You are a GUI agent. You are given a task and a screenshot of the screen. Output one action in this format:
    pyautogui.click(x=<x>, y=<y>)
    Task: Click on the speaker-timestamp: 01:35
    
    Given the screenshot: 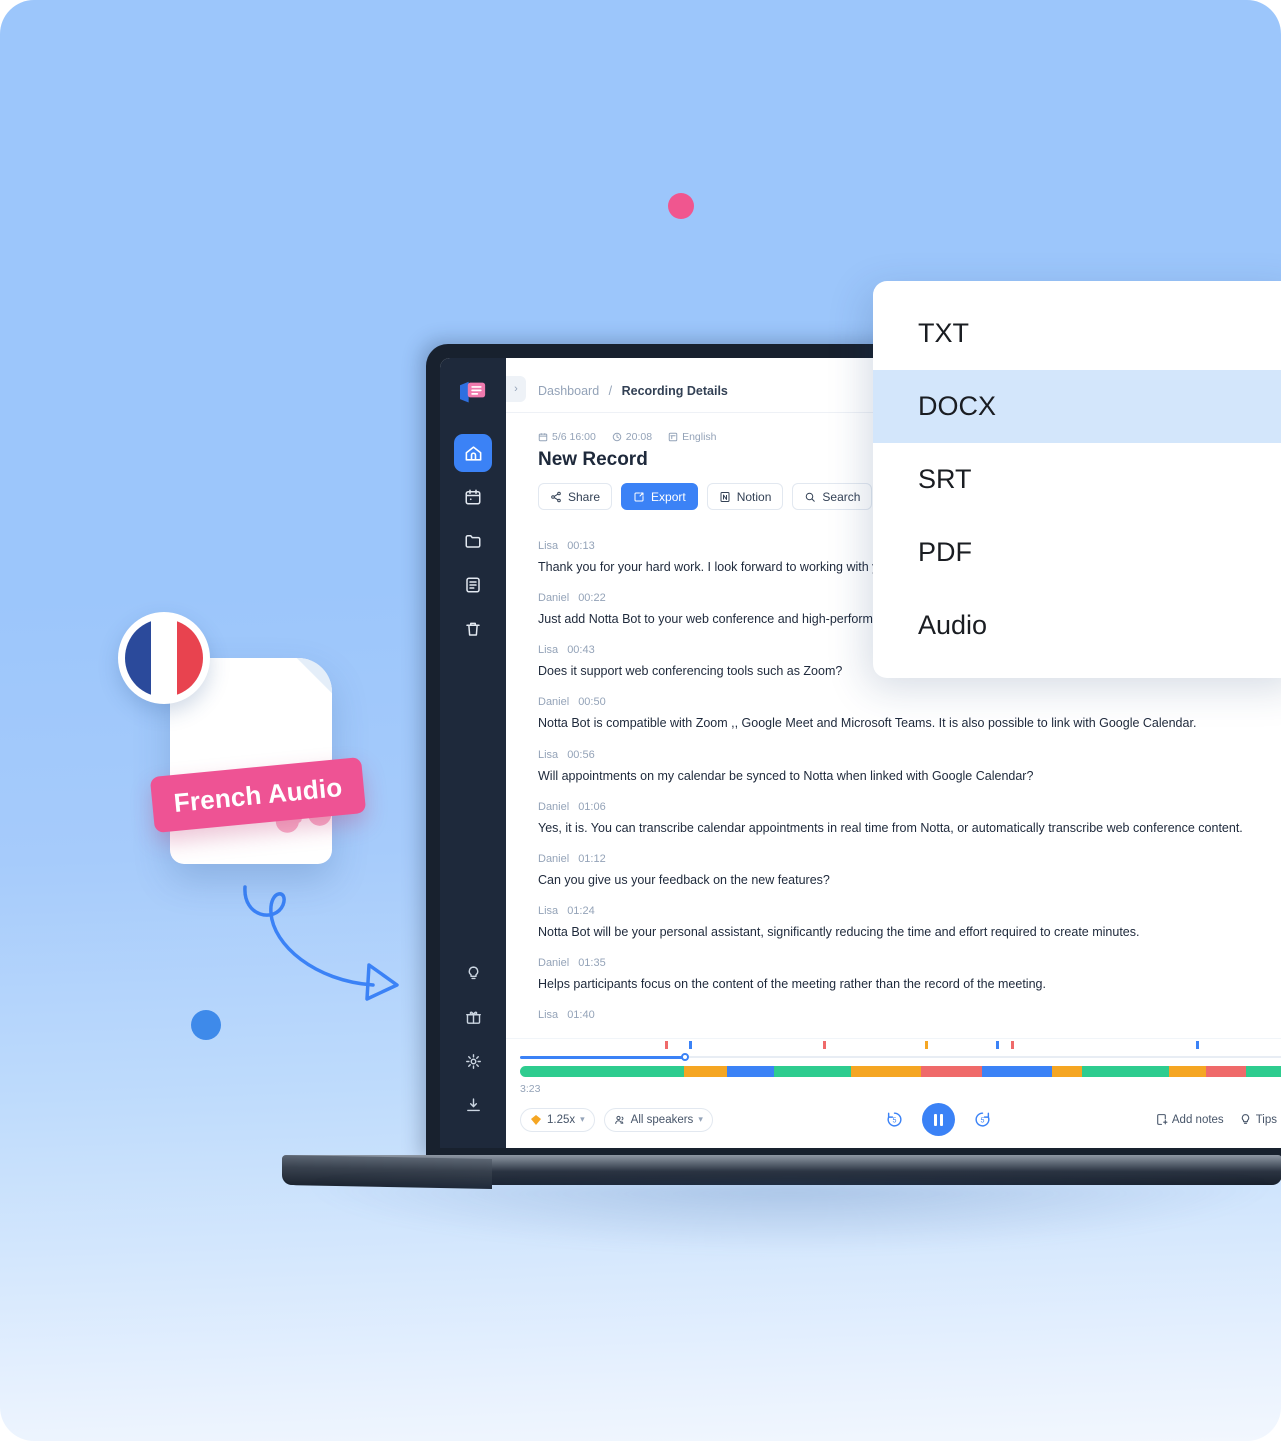 What is the action you would take?
    pyautogui.click(x=592, y=963)
    